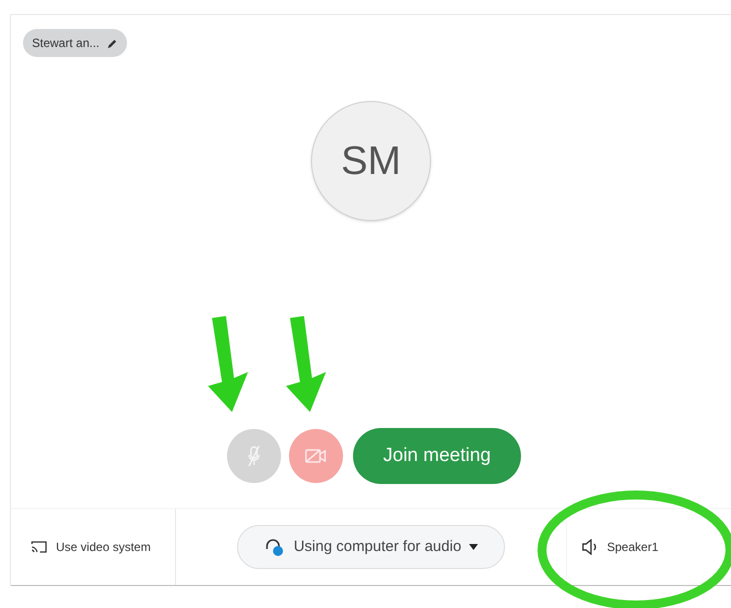  Describe the element at coordinates (371, 161) in the screenshot. I see `avatar: SM` at that location.